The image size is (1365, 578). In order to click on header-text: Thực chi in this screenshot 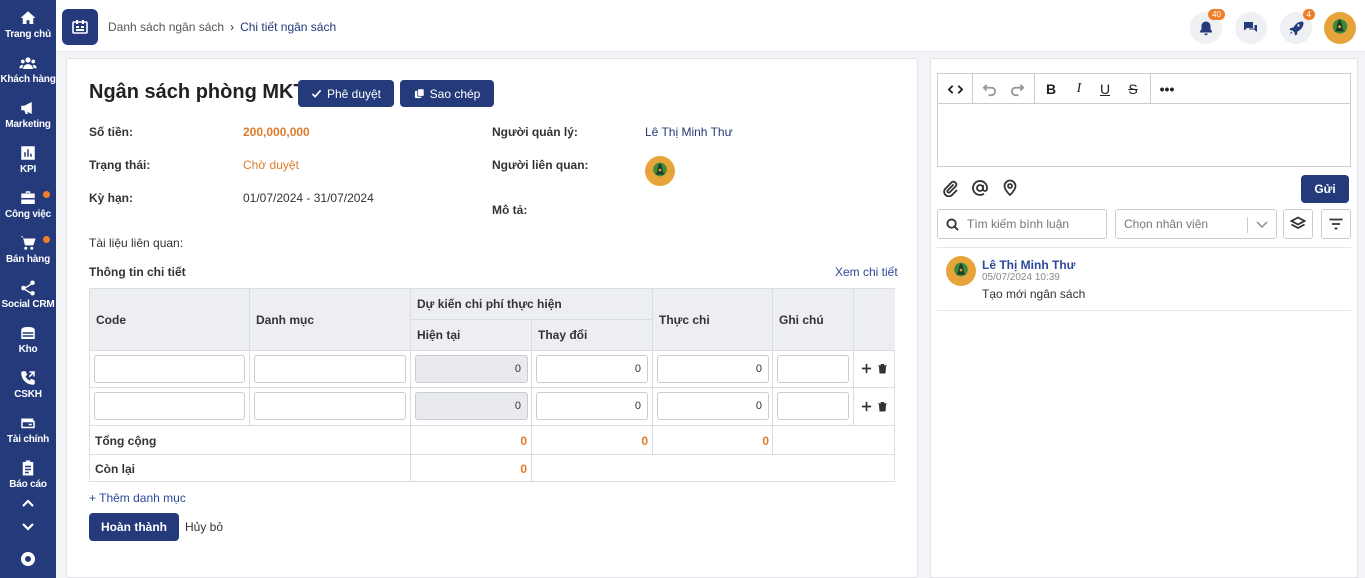, I will do `click(684, 319)`.